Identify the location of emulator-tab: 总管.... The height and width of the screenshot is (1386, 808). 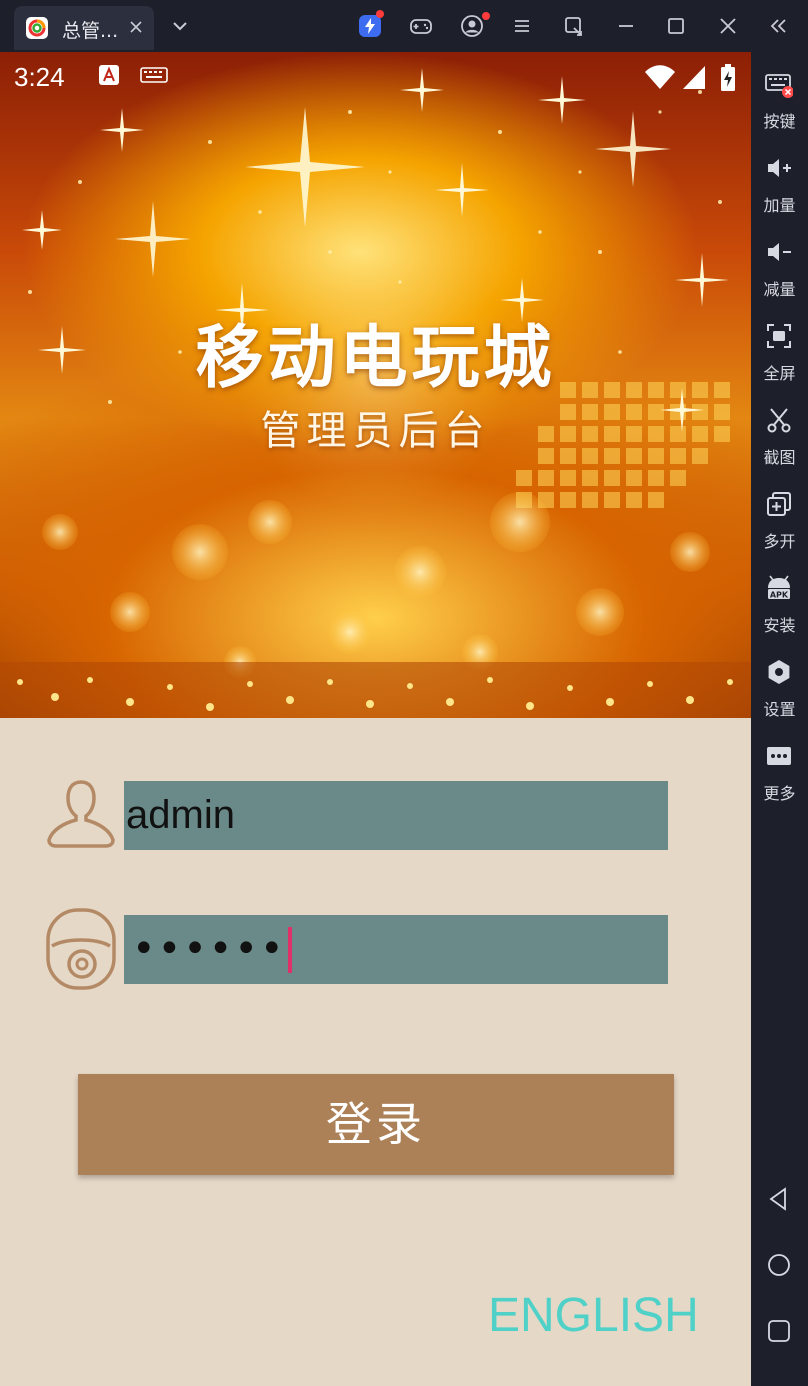
(84, 28).